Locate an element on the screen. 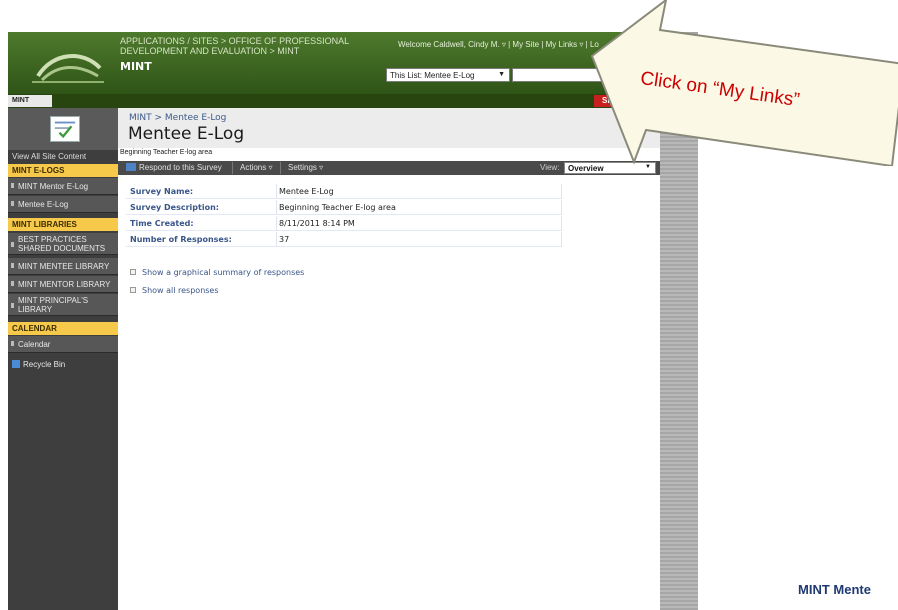  sidebar-item-label: MINT MENTOR LIBRARY is located at coordinates (64, 284).